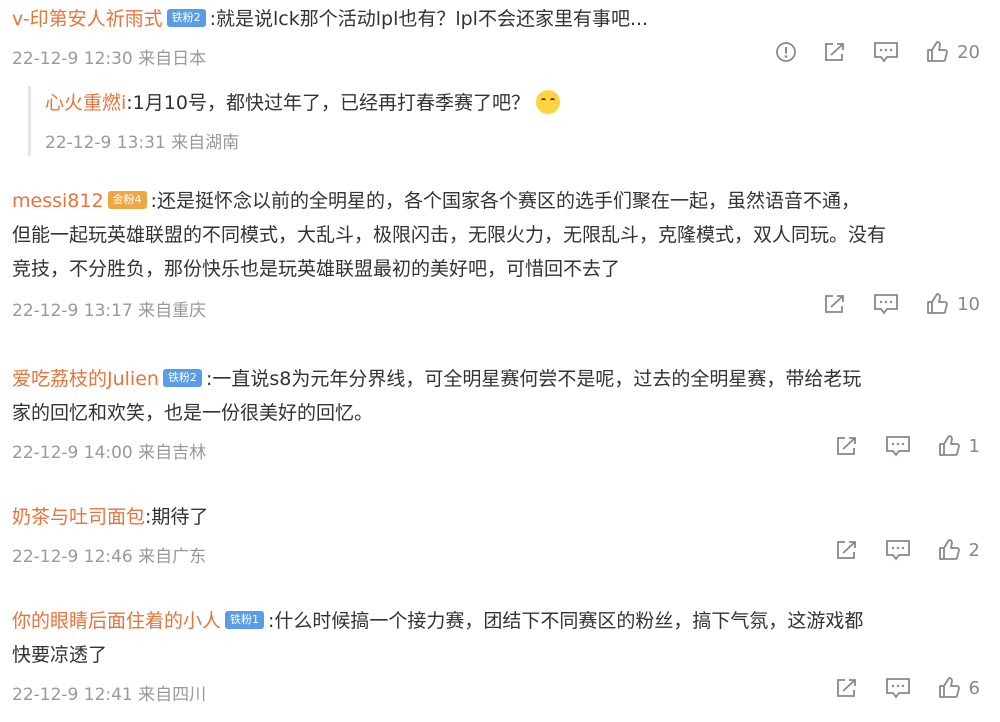  I want to click on like-button: 20, so click(952, 52).